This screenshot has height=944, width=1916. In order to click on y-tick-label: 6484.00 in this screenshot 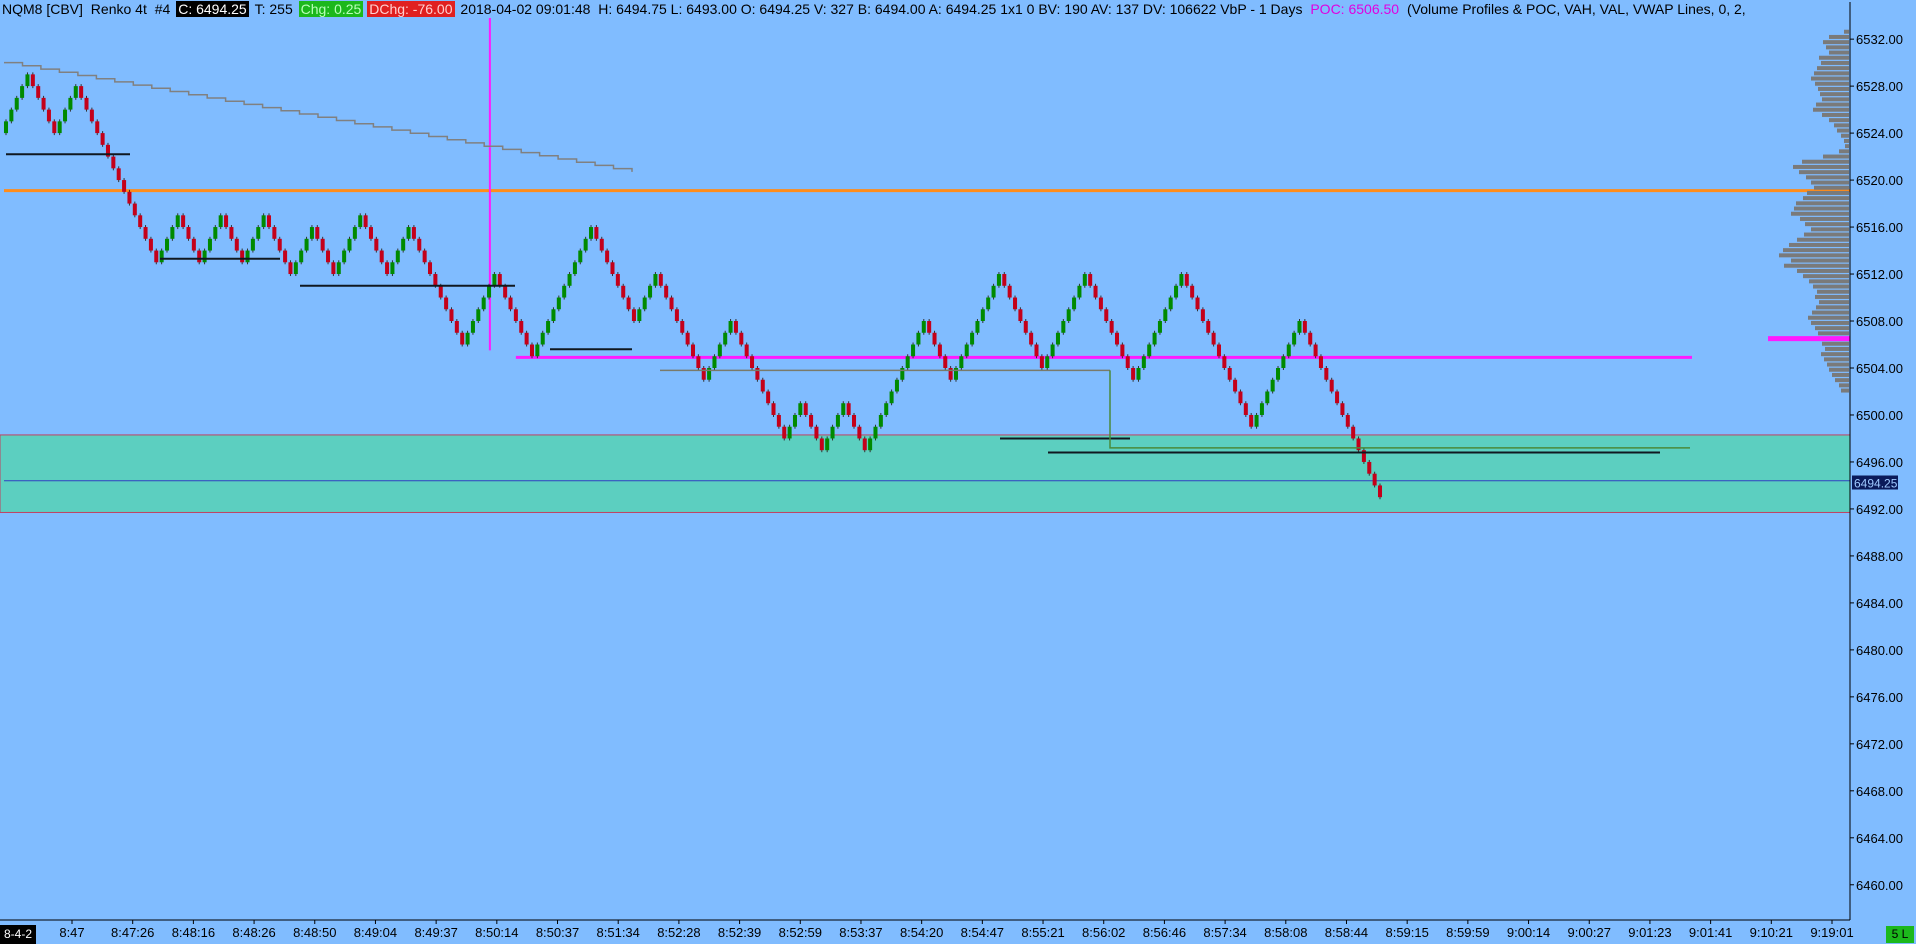, I will do `click(1879, 603)`.